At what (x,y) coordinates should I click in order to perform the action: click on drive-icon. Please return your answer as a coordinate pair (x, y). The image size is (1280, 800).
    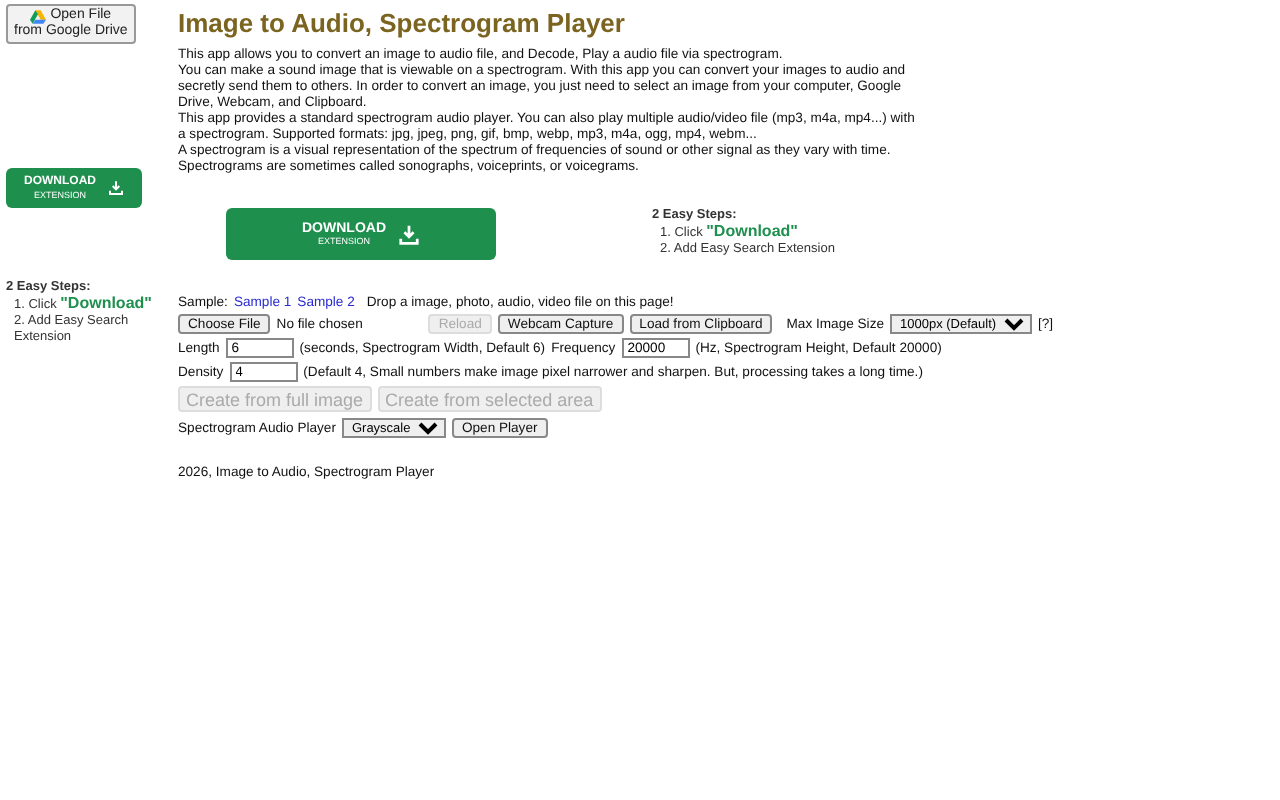
    Looking at the image, I should click on (38, 16).